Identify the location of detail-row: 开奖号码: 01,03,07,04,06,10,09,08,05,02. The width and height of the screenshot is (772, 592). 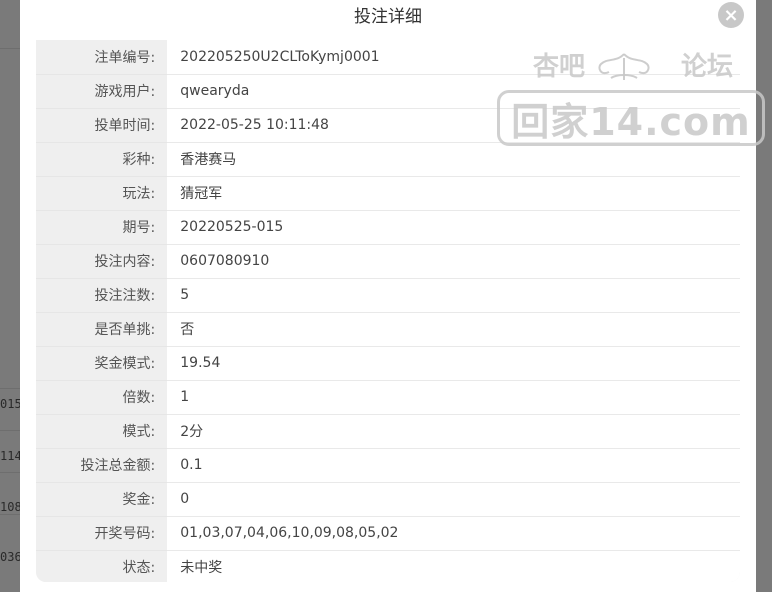
(388, 533).